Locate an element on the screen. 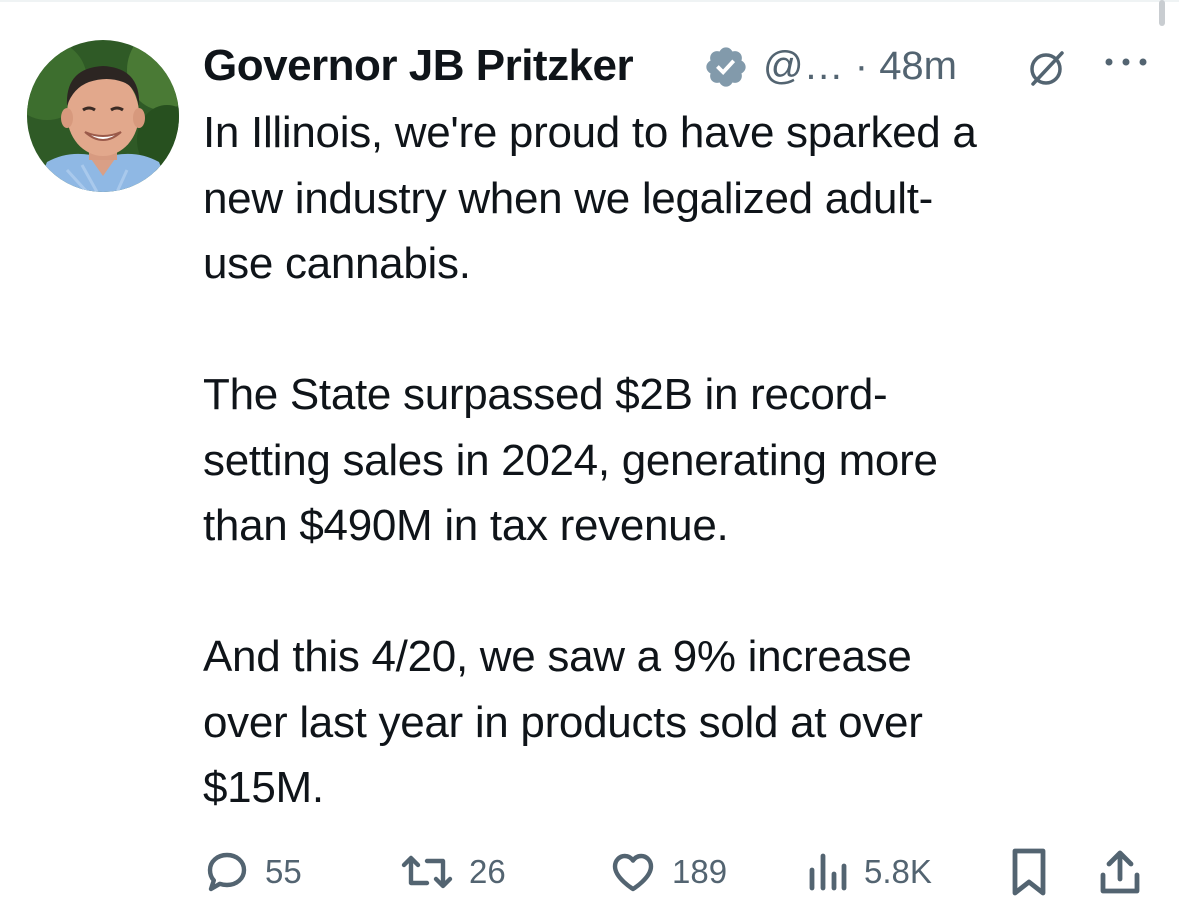 This screenshot has height=912, width=1179. share-button is located at coordinates (1120, 872).